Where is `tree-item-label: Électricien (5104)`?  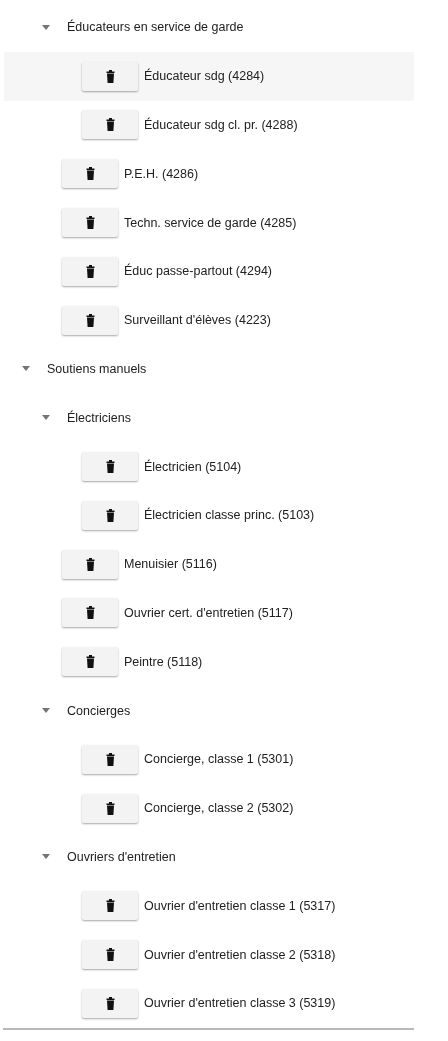
tree-item-label: Électricien (5104) is located at coordinates (193, 466).